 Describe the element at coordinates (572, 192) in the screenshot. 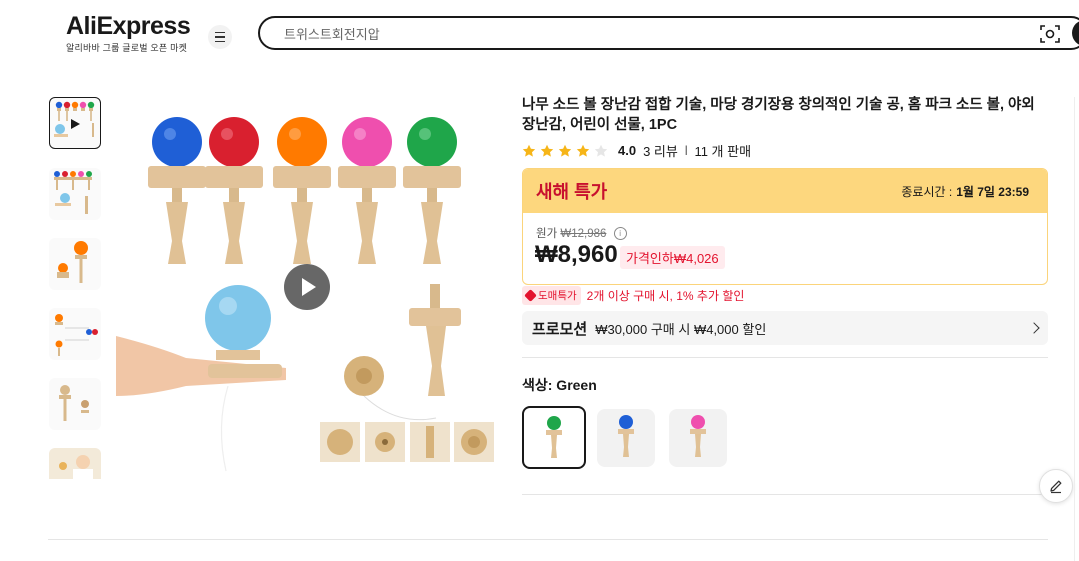

I see `deal-title: 새해 특가` at that location.